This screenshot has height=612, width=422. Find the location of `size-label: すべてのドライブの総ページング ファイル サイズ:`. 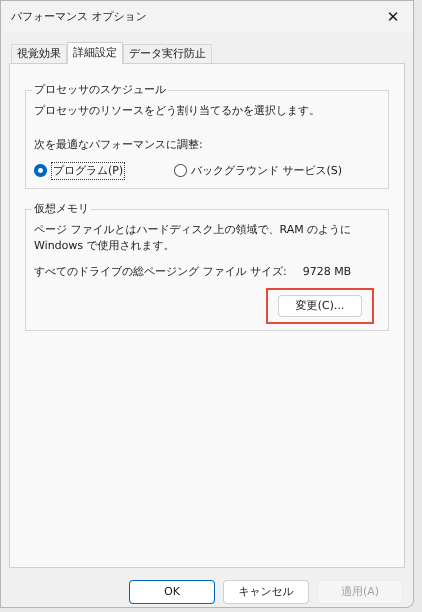

size-label: すべてのドライブの総ページング ファイル サイズ: is located at coordinates (160, 272).